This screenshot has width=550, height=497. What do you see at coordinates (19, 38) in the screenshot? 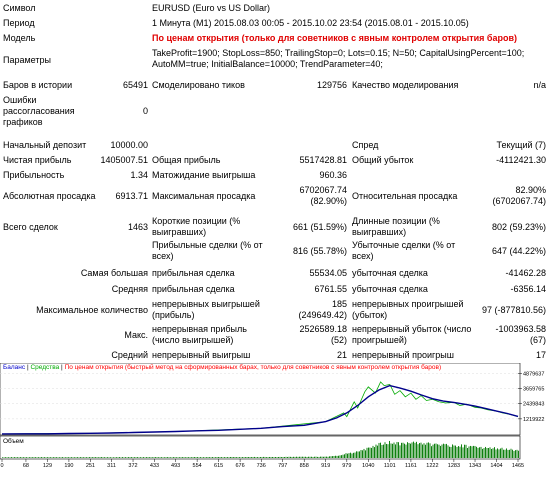
I see `model-label: Модель` at bounding box center [19, 38].